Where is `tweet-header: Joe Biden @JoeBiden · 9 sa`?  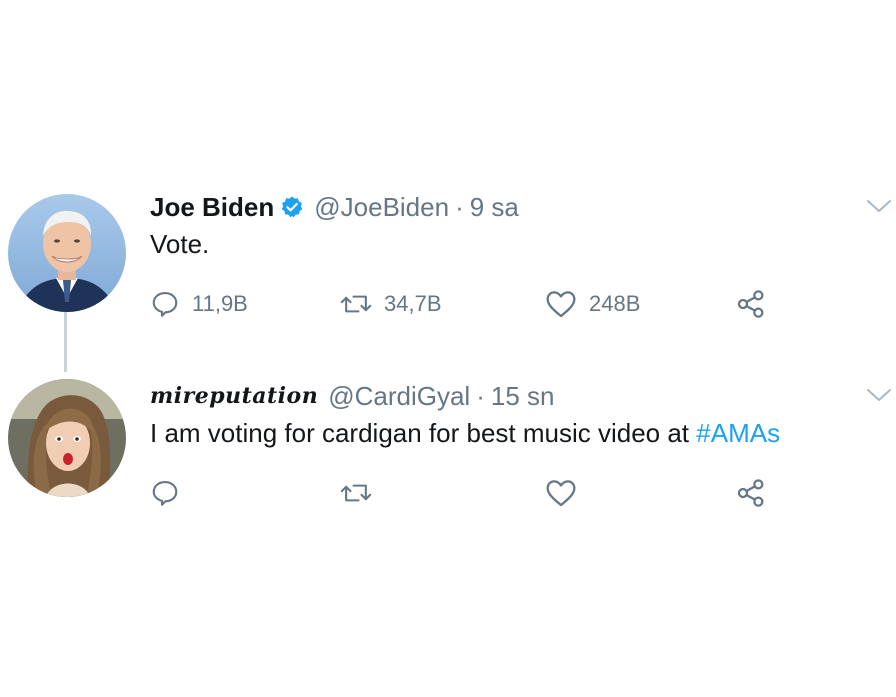 tweet-header: Joe Biden @JoeBiden · 9 sa is located at coordinates (334, 207).